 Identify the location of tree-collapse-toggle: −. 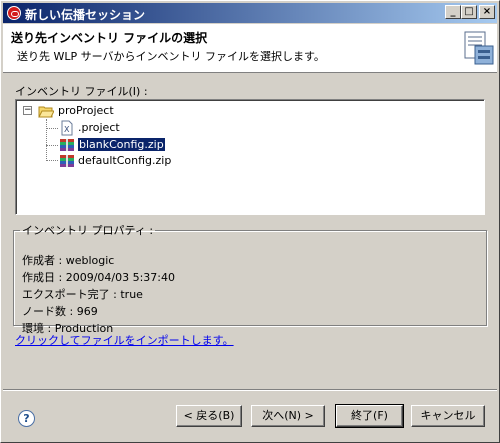
(27, 110).